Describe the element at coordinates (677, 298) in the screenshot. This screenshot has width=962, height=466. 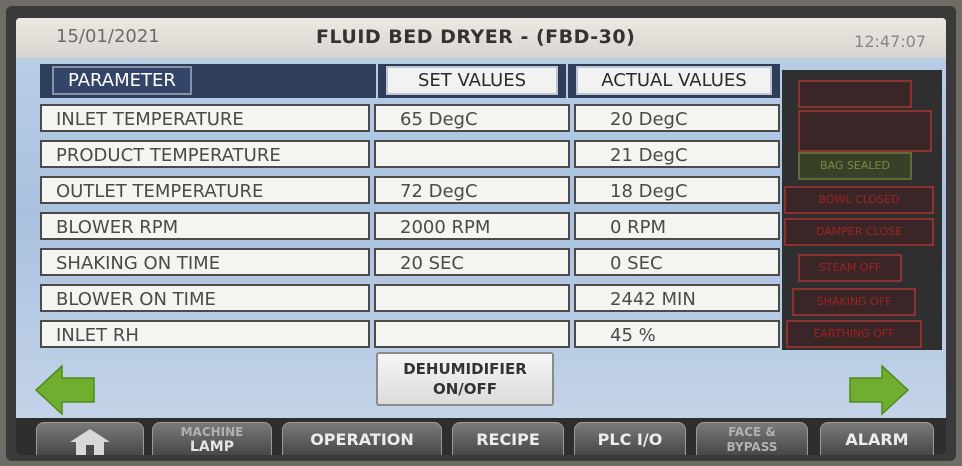
I see `actual-value: 2442 MIN` at that location.